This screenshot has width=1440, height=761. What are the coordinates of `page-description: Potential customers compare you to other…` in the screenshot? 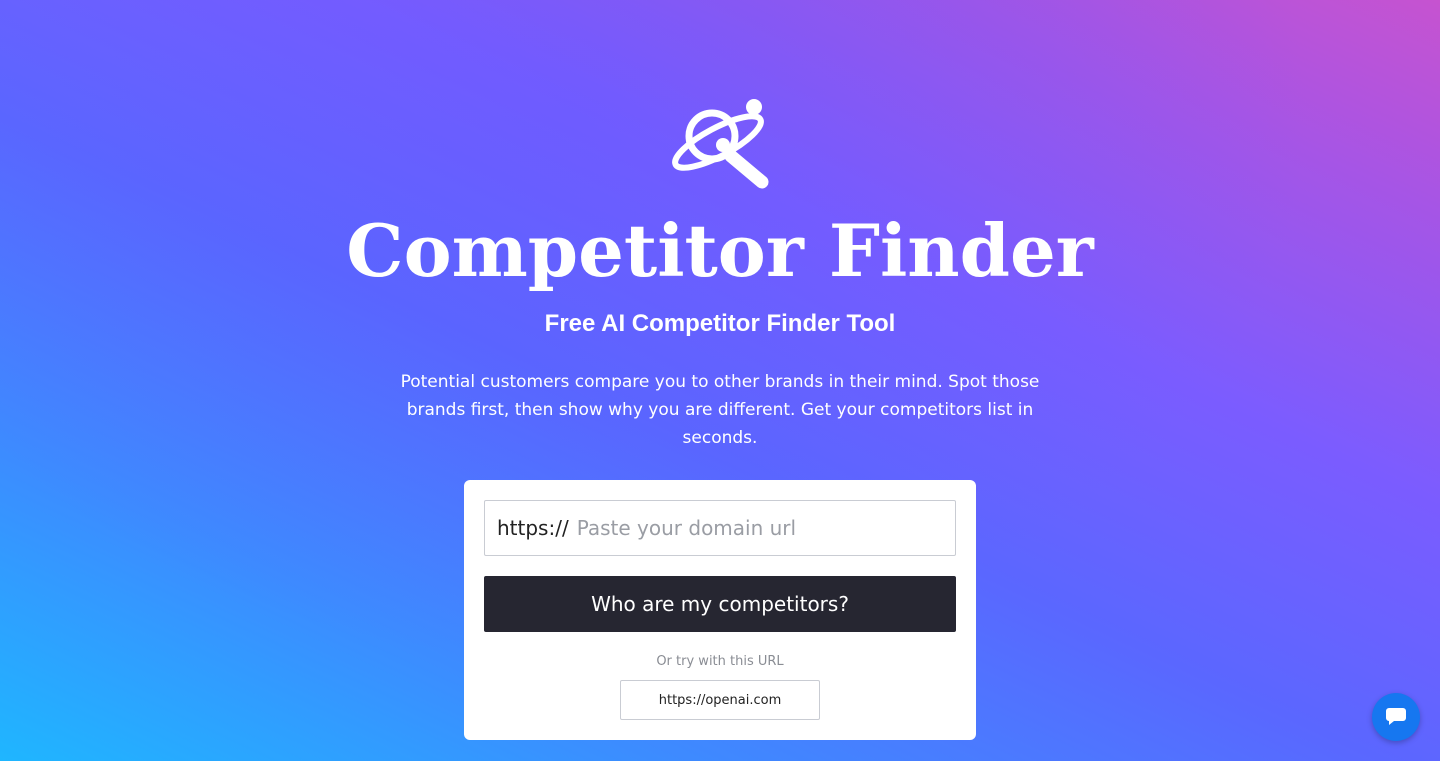 It's located at (720, 410).